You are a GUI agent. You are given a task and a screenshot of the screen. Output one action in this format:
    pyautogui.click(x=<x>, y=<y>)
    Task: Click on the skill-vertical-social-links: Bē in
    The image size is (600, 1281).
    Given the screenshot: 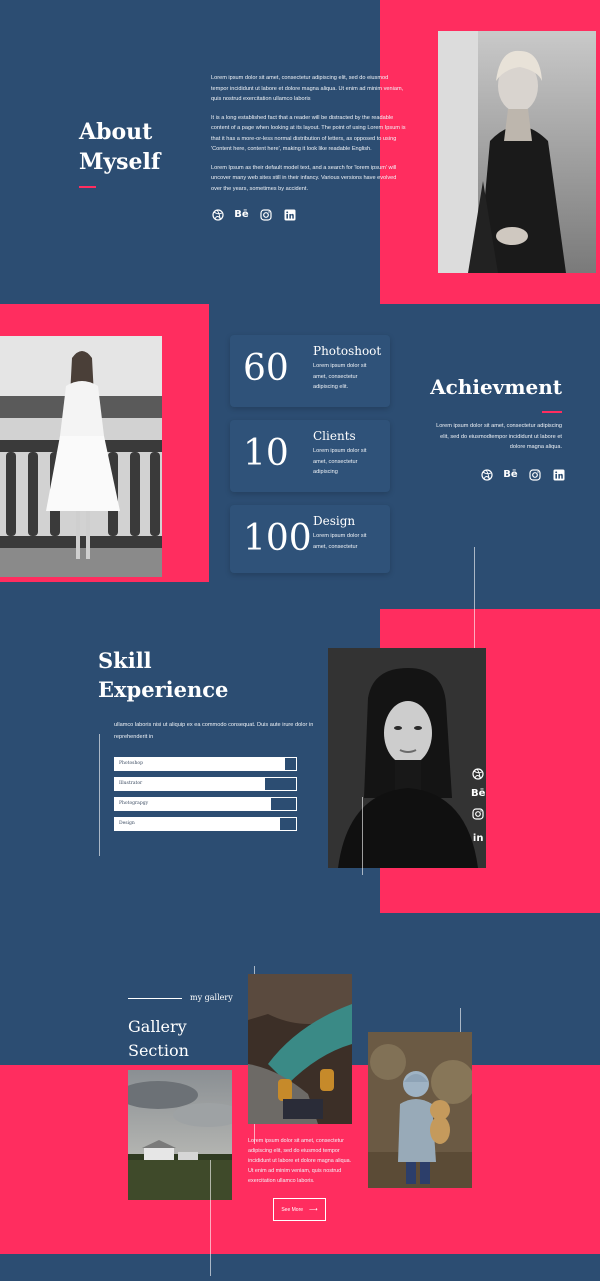 What is the action you would take?
    pyautogui.click(x=478, y=805)
    